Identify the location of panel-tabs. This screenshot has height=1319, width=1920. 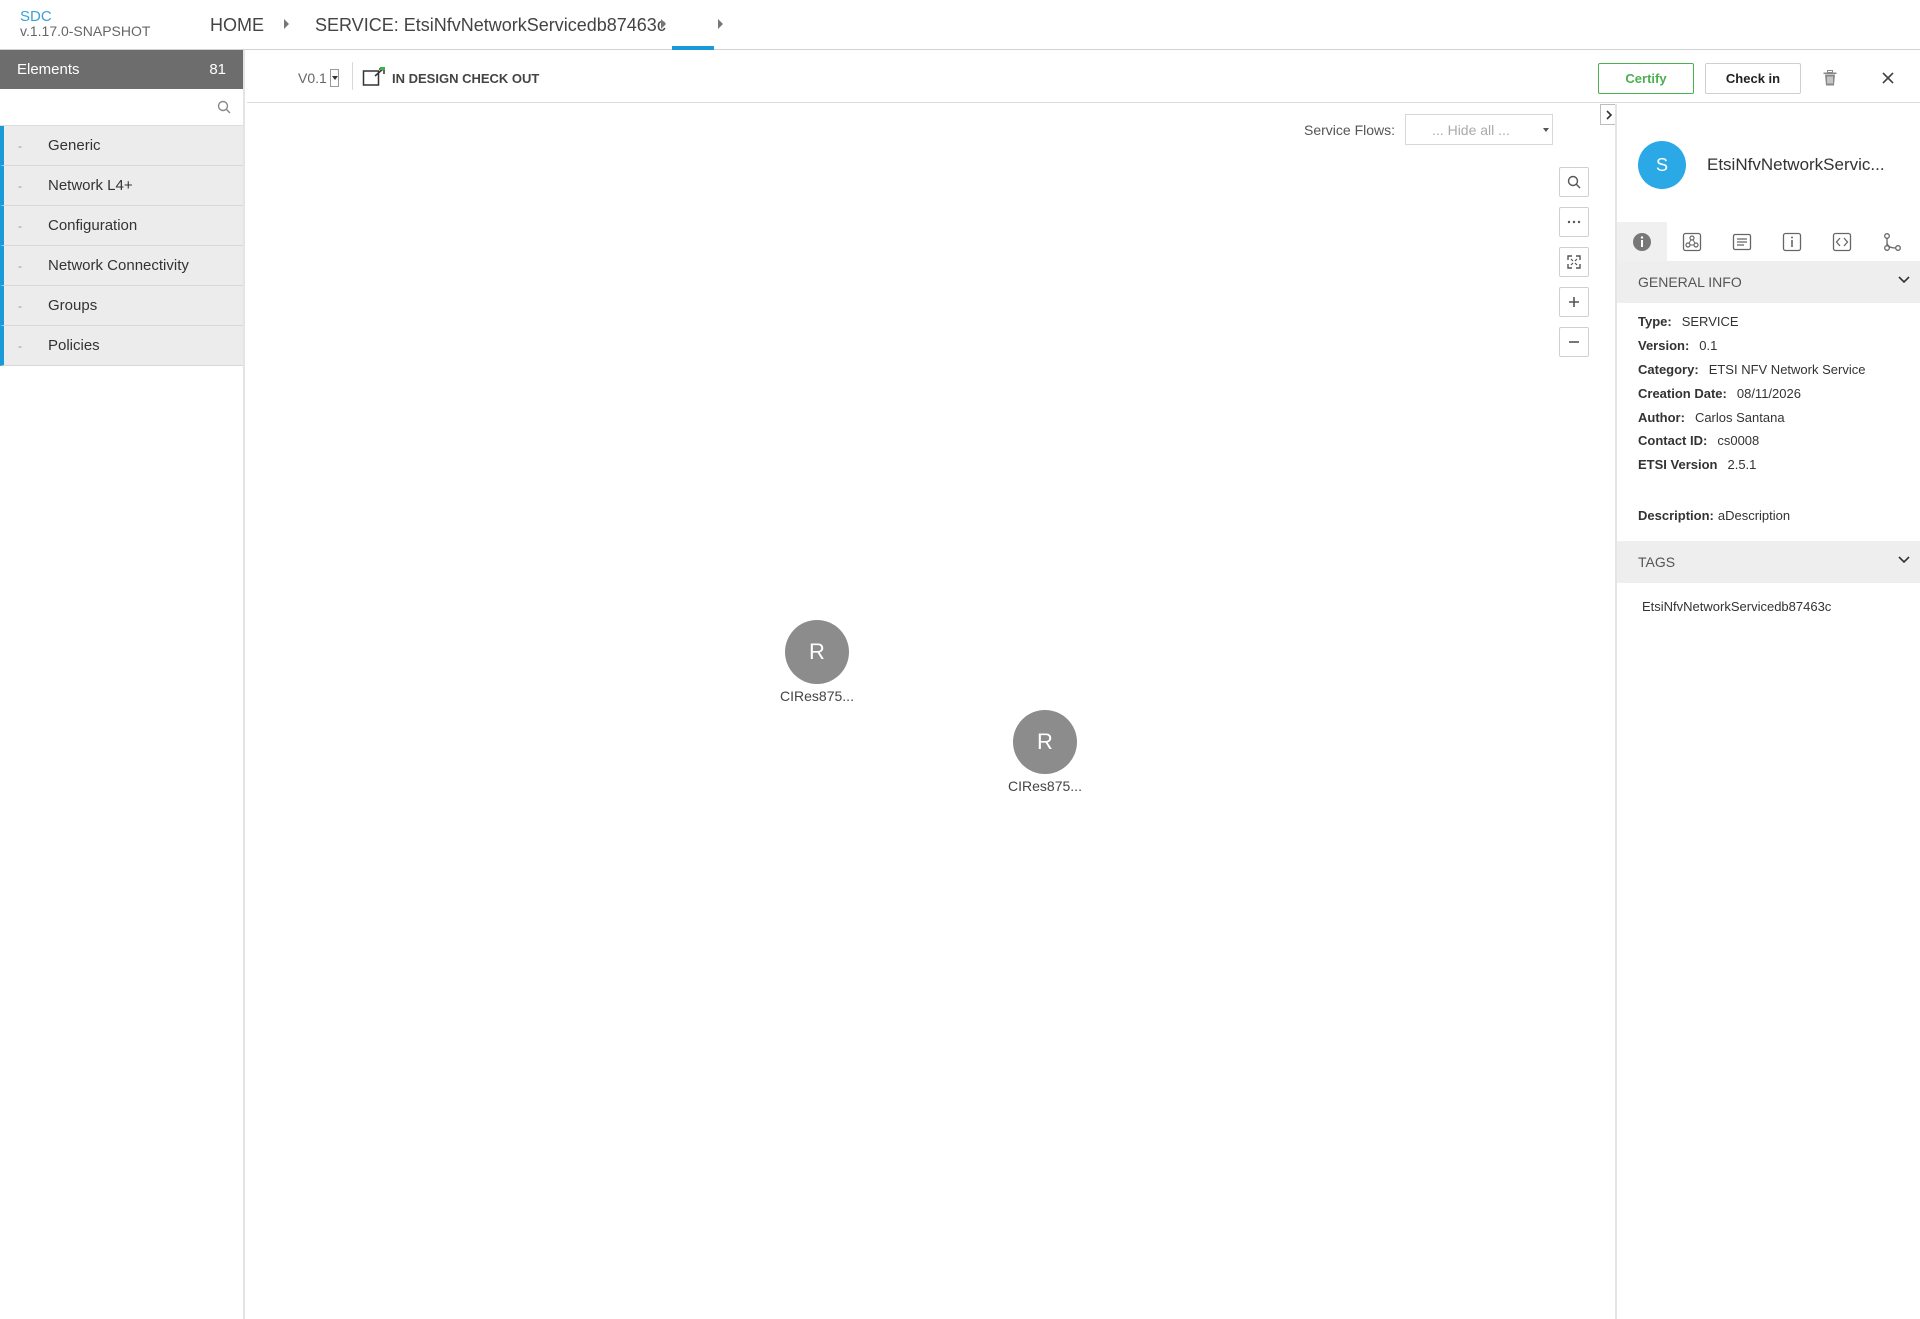
(1768, 242).